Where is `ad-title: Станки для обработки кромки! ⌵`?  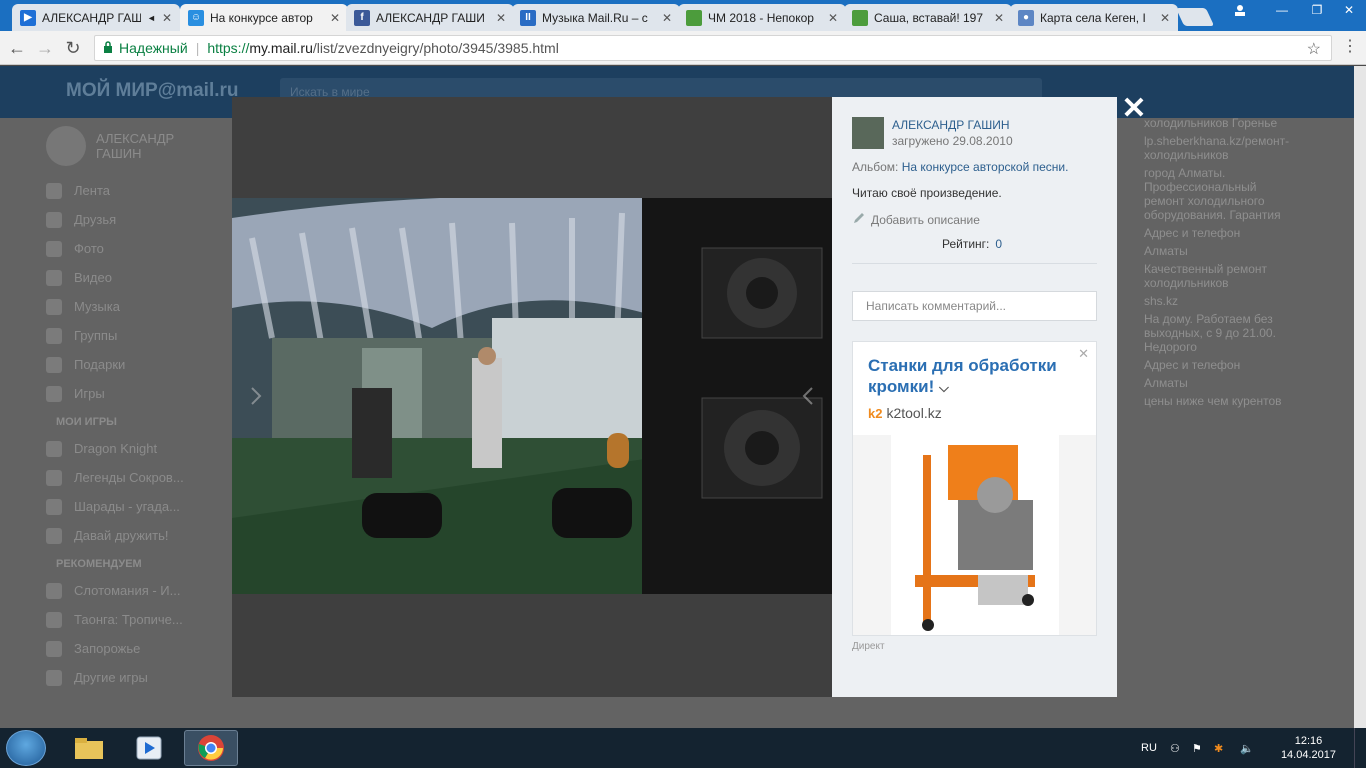 ad-title: Станки для обработки кромки! ⌵ is located at coordinates (975, 376).